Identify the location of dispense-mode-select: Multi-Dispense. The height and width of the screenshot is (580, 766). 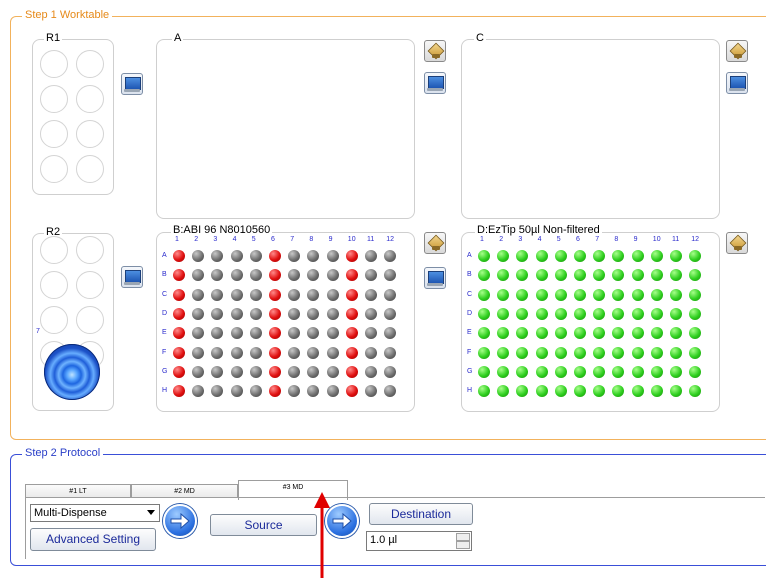
(95, 513).